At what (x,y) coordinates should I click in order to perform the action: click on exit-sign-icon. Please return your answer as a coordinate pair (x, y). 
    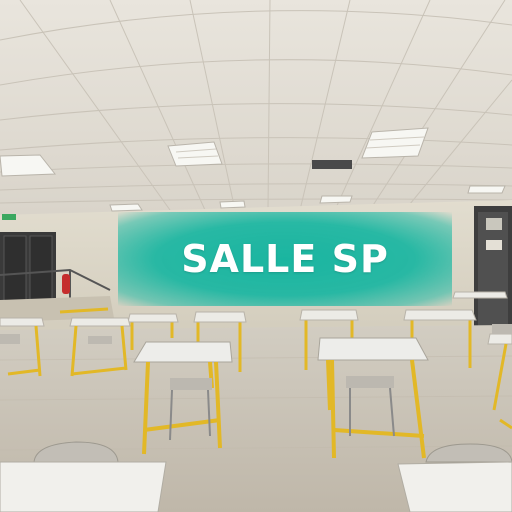
    Looking at the image, I should click on (9, 217).